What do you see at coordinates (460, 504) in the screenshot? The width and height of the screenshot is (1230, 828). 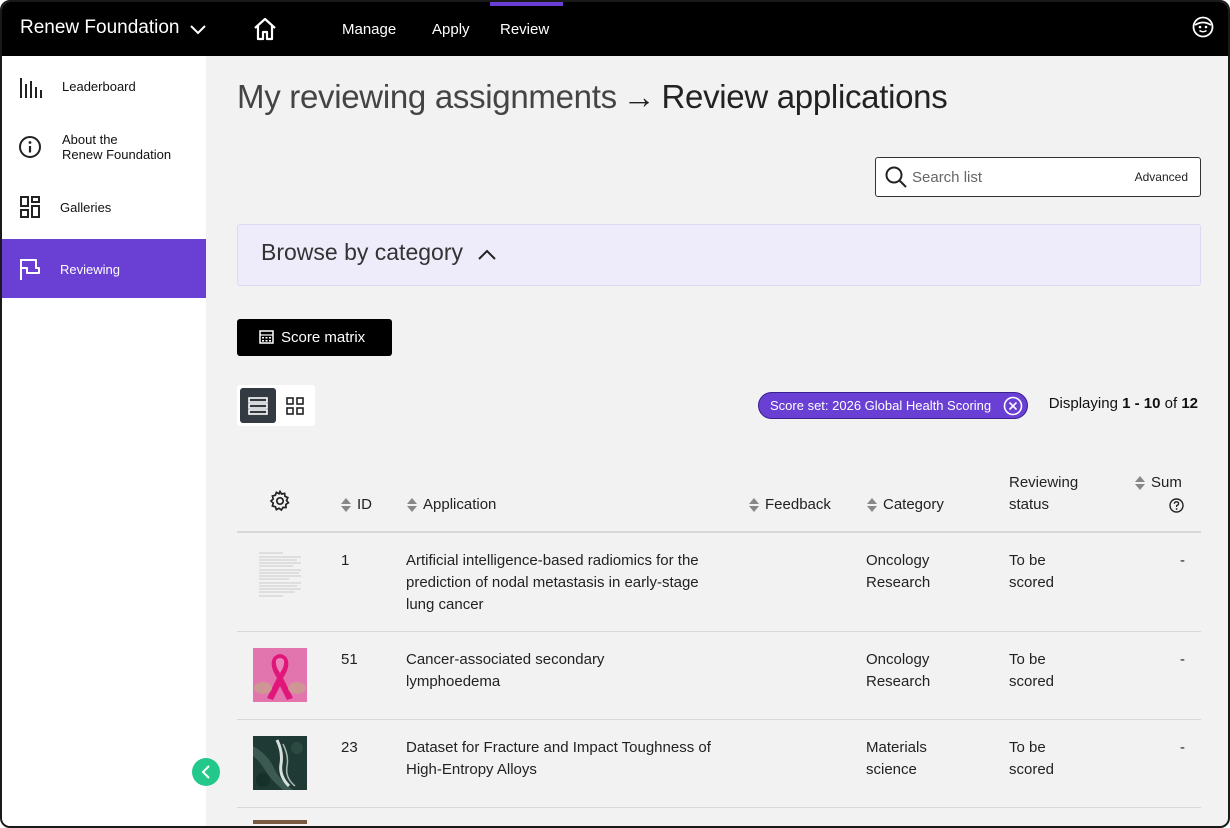 I see `column-label: Application` at bounding box center [460, 504].